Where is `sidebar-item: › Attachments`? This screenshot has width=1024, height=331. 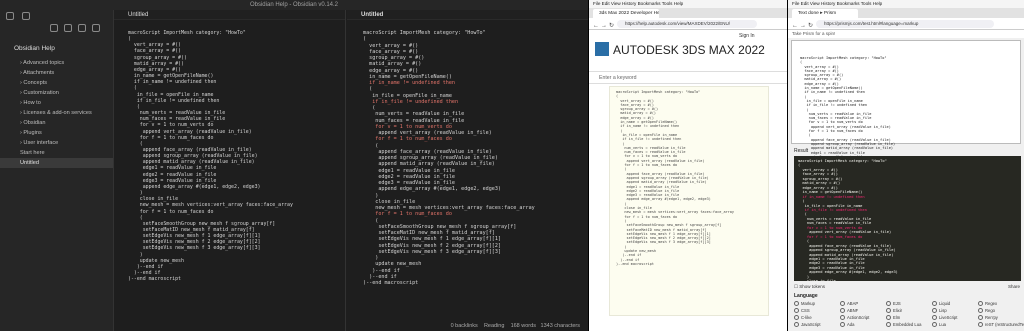
sidebar-item: › Attachments is located at coordinates (56, 73).